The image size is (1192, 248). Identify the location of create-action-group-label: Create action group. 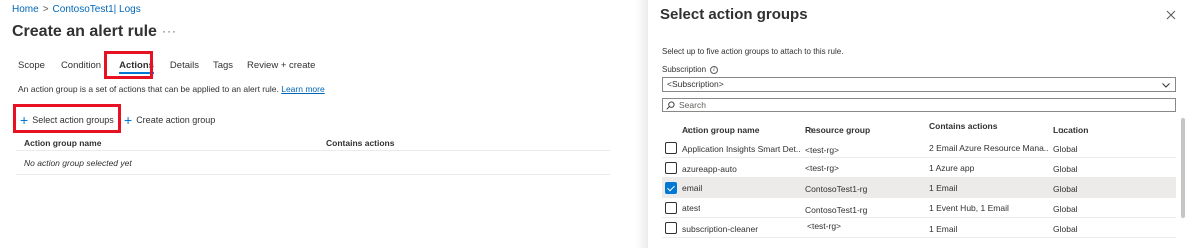
(176, 120).